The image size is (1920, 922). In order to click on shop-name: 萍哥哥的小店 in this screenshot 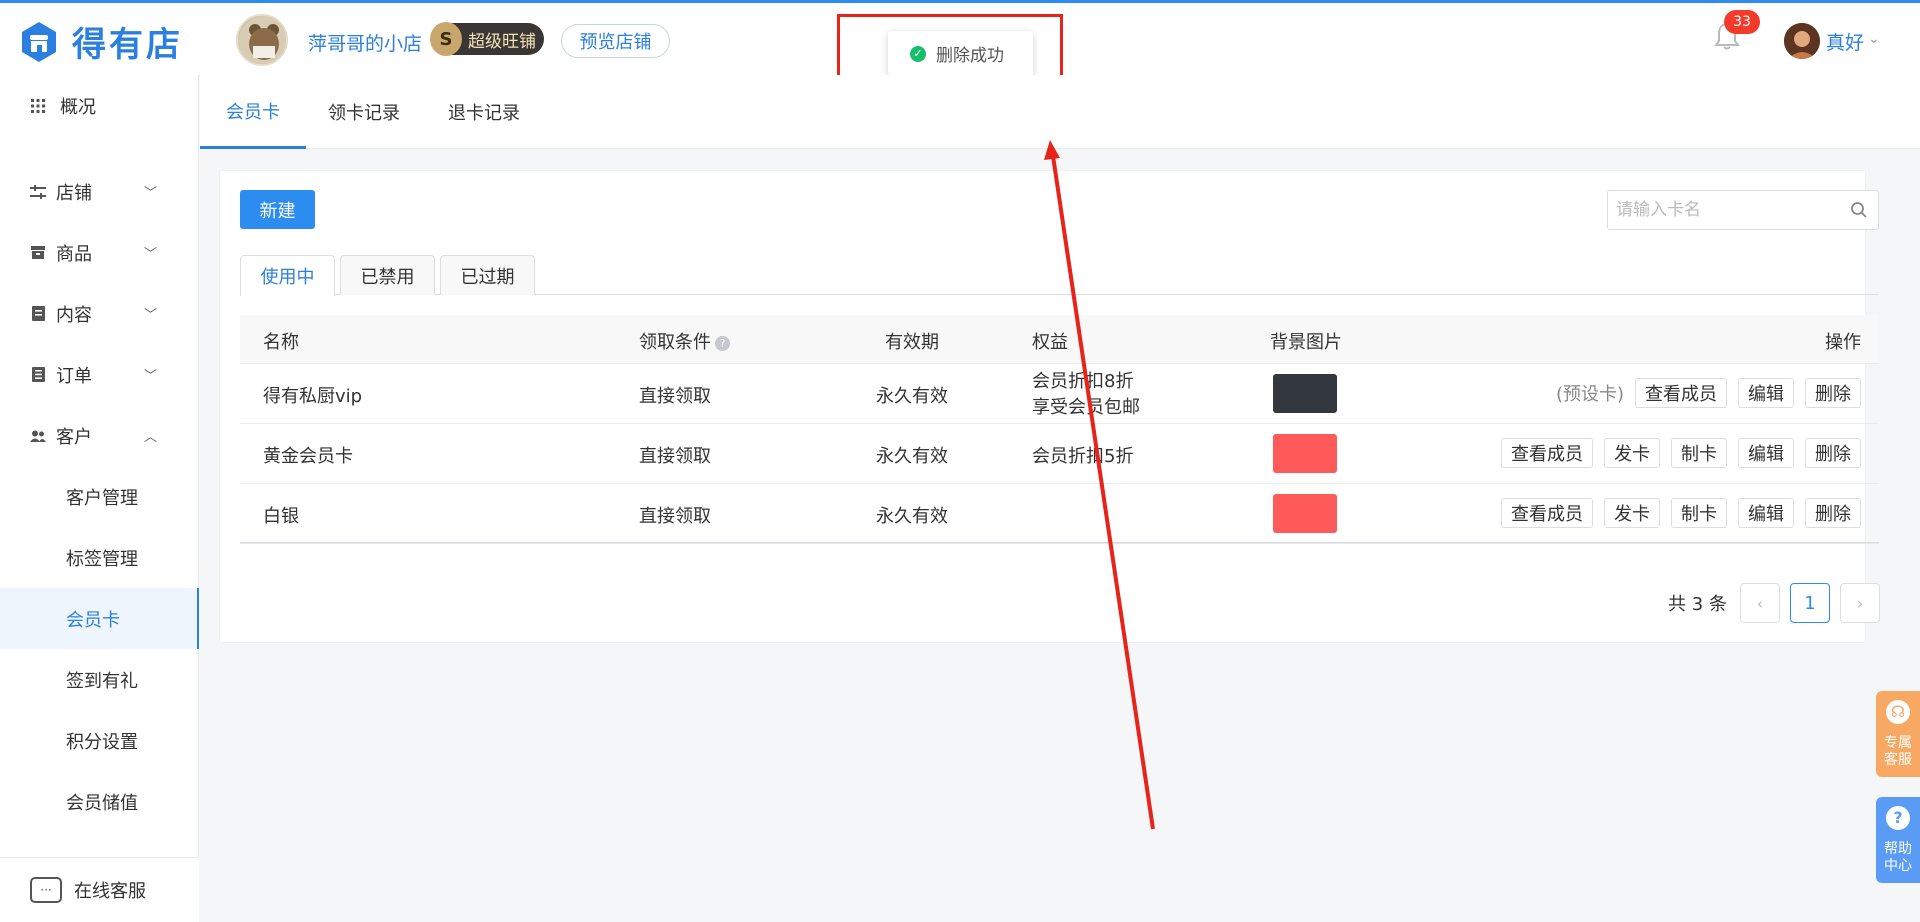, I will do `click(365, 42)`.